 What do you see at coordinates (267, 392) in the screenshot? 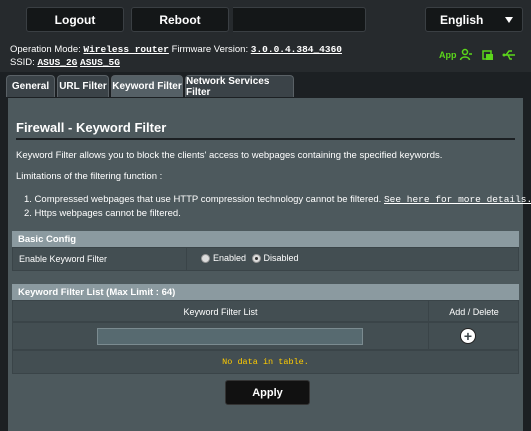
I see `apply-button: Apply` at bounding box center [267, 392].